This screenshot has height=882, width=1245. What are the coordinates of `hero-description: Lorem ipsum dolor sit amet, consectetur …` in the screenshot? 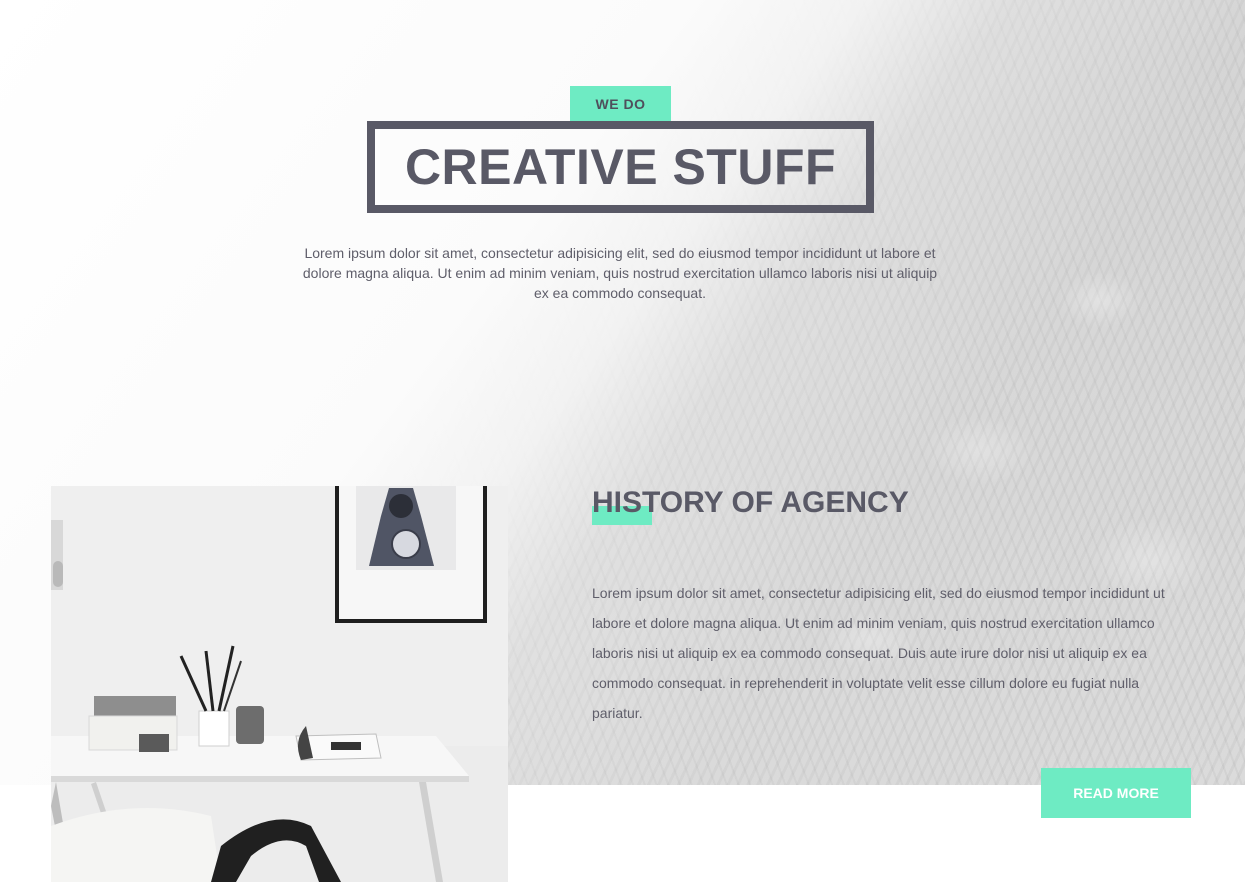 It's located at (620, 273).